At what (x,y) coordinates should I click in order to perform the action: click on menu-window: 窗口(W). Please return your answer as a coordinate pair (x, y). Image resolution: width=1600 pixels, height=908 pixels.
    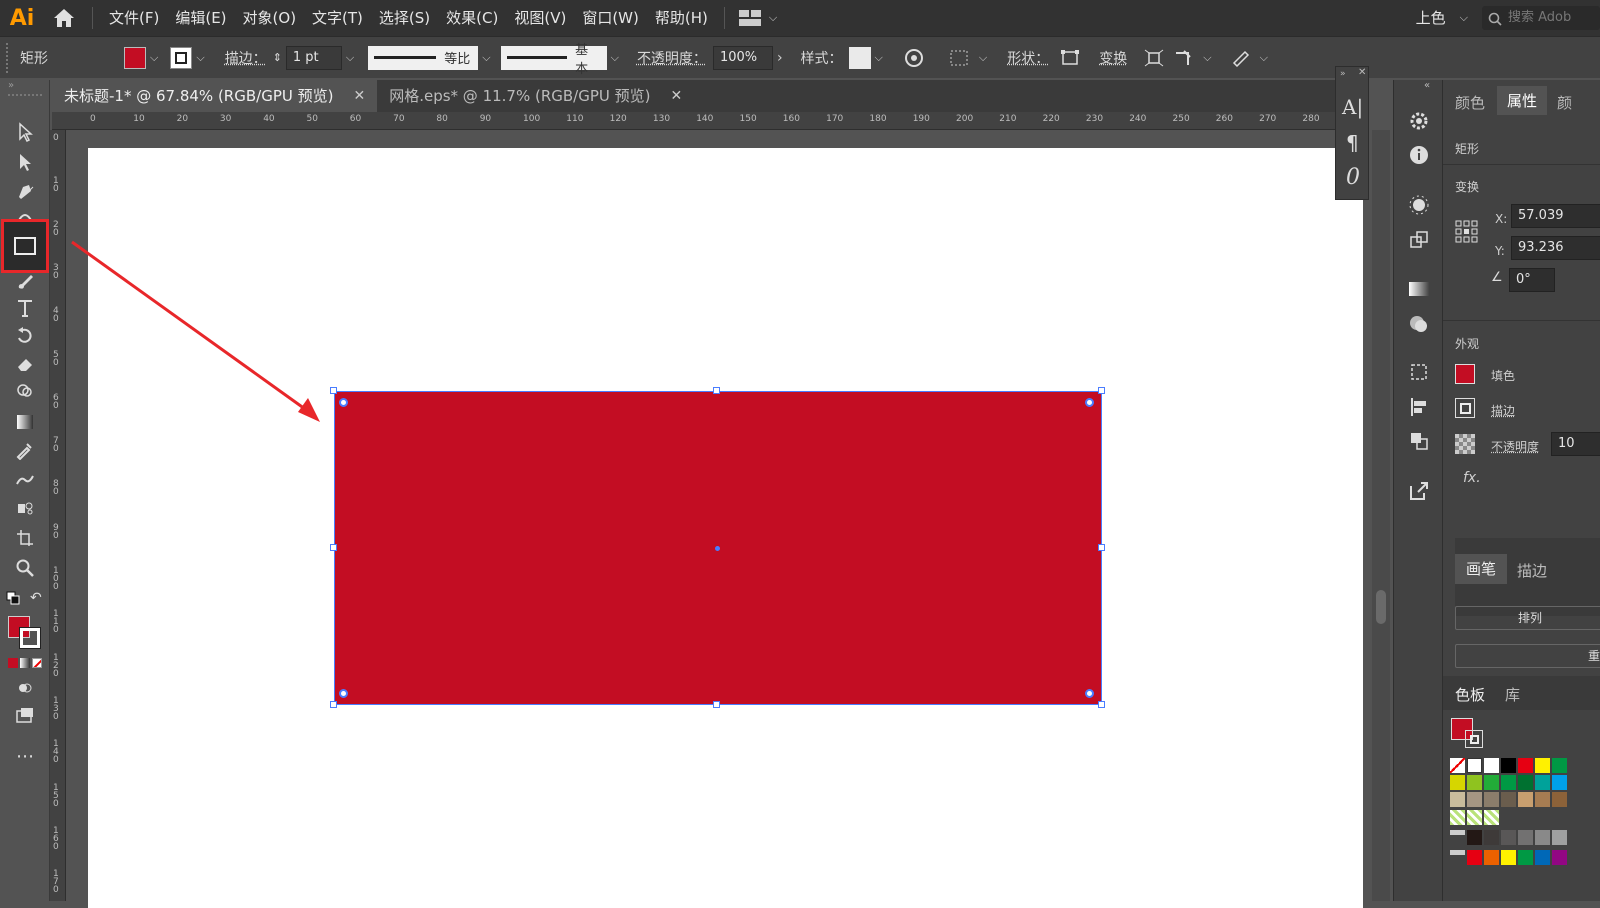
    Looking at the image, I should click on (610, 18).